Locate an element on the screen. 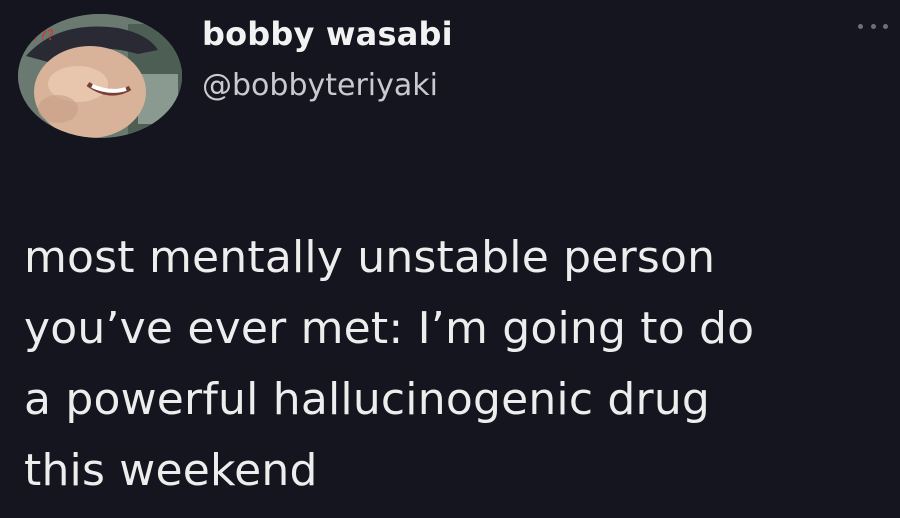 This screenshot has height=518, width=900. tweet-text-line: you’ve ever met: I’m going to do is located at coordinates (389, 328).